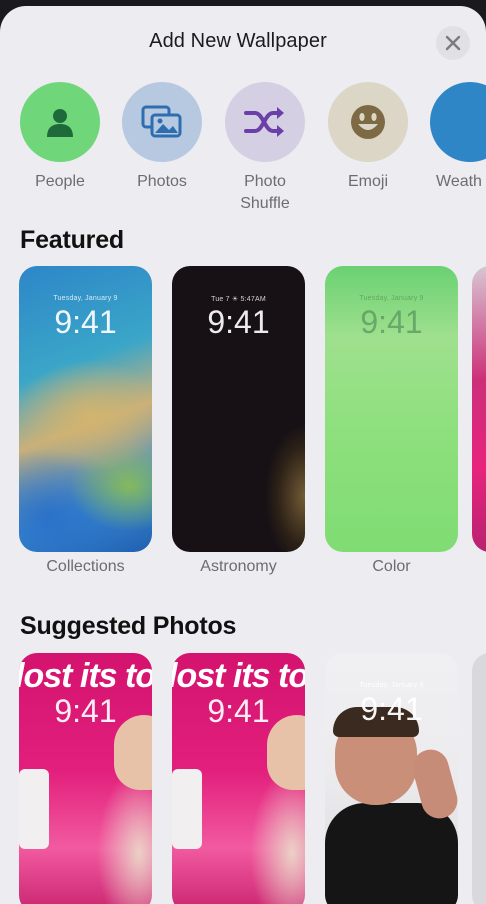 This screenshot has height=904, width=486. What do you see at coordinates (162, 181) in the screenshot?
I see `type-label-photos: Photos` at bounding box center [162, 181].